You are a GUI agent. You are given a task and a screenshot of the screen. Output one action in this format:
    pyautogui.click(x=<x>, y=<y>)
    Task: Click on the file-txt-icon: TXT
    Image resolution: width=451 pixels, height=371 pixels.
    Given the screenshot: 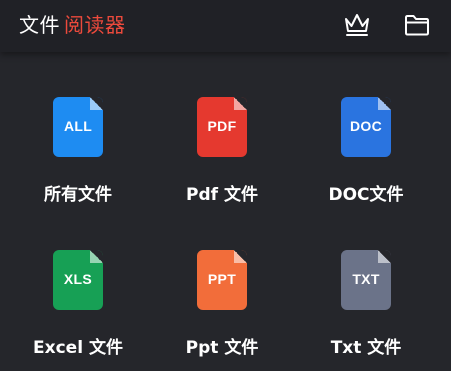 What is the action you would take?
    pyautogui.click(x=366, y=280)
    